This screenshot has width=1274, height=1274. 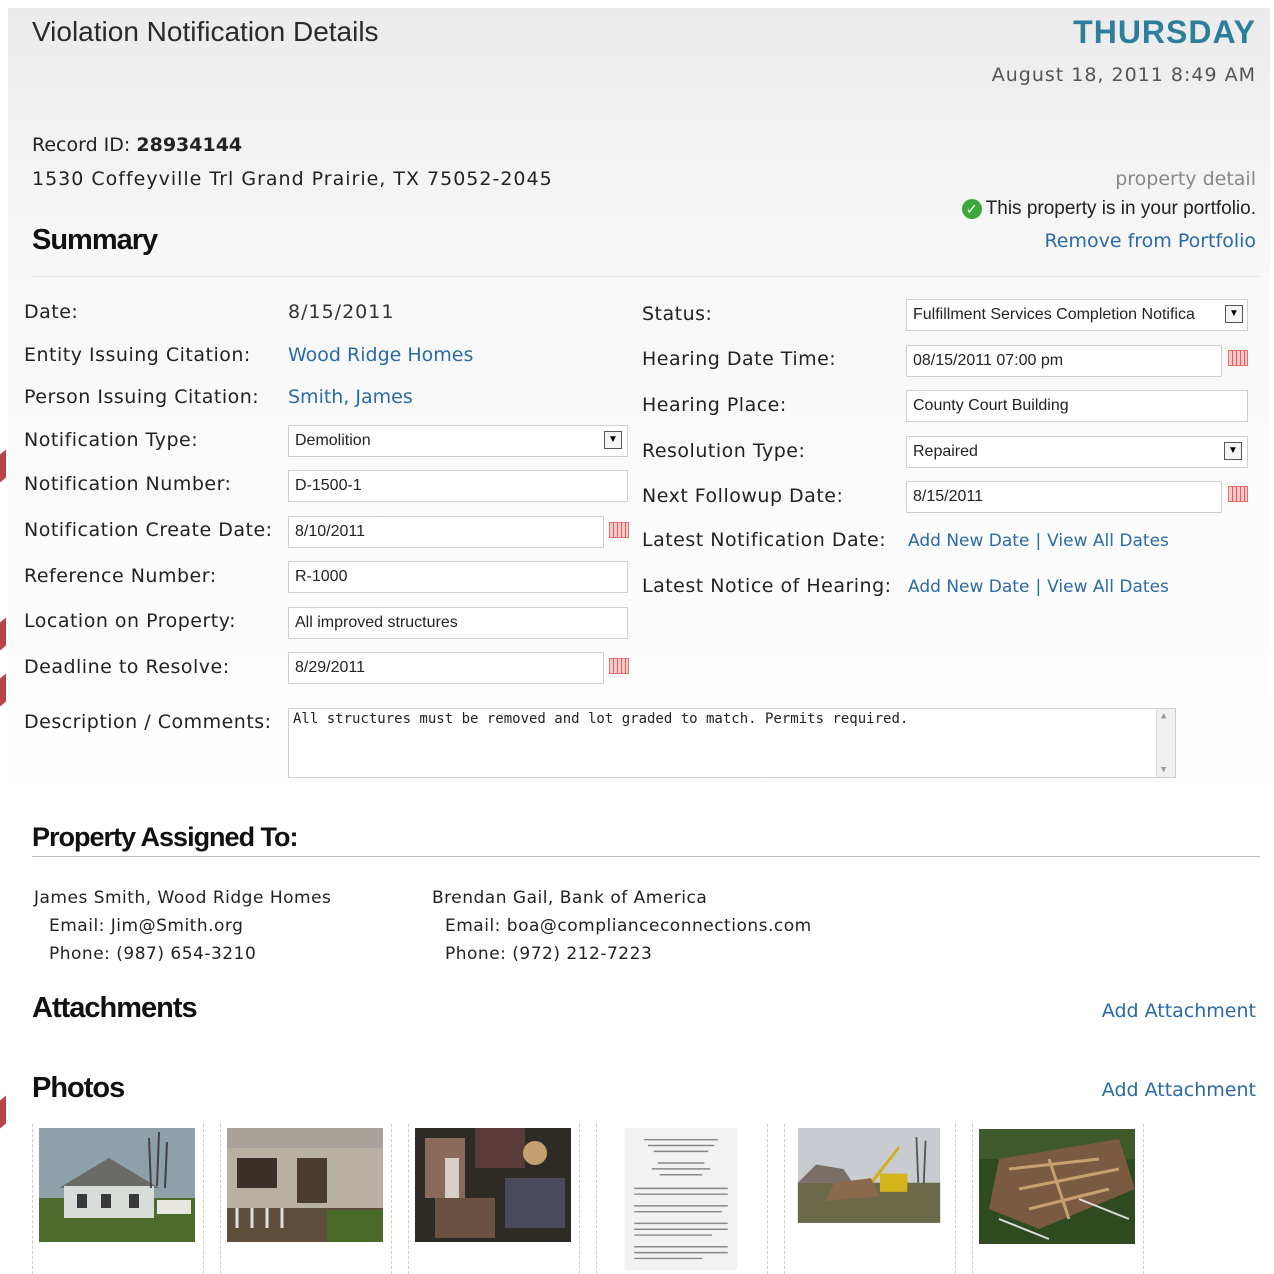 What do you see at coordinates (869, 1175) in the screenshot?
I see `demolition-photo` at bounding box center [869, 1175].